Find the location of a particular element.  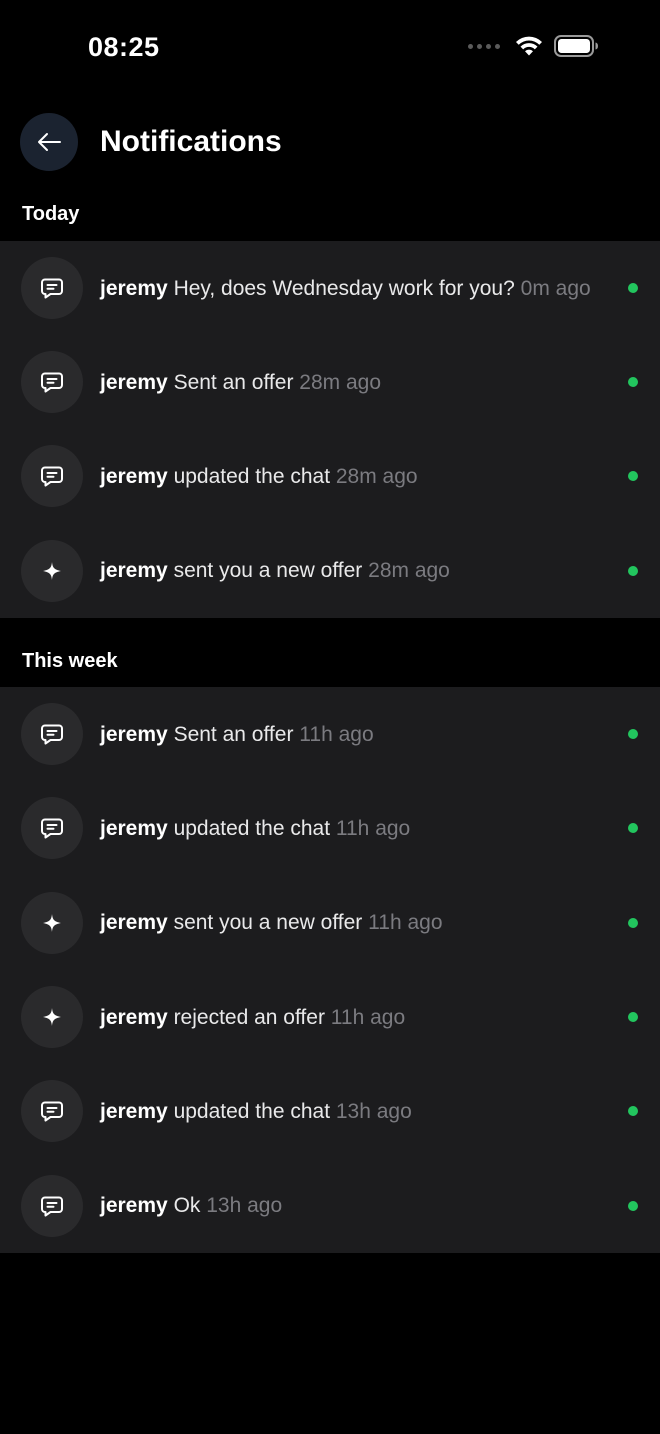

section-label-this-week: This week is located at coordinates (70, 661).